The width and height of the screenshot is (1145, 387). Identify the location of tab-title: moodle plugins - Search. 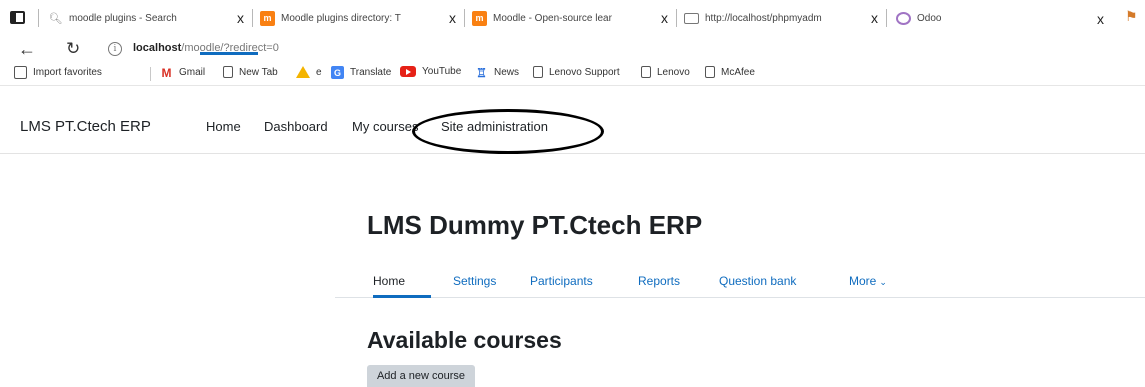
(123, 18).